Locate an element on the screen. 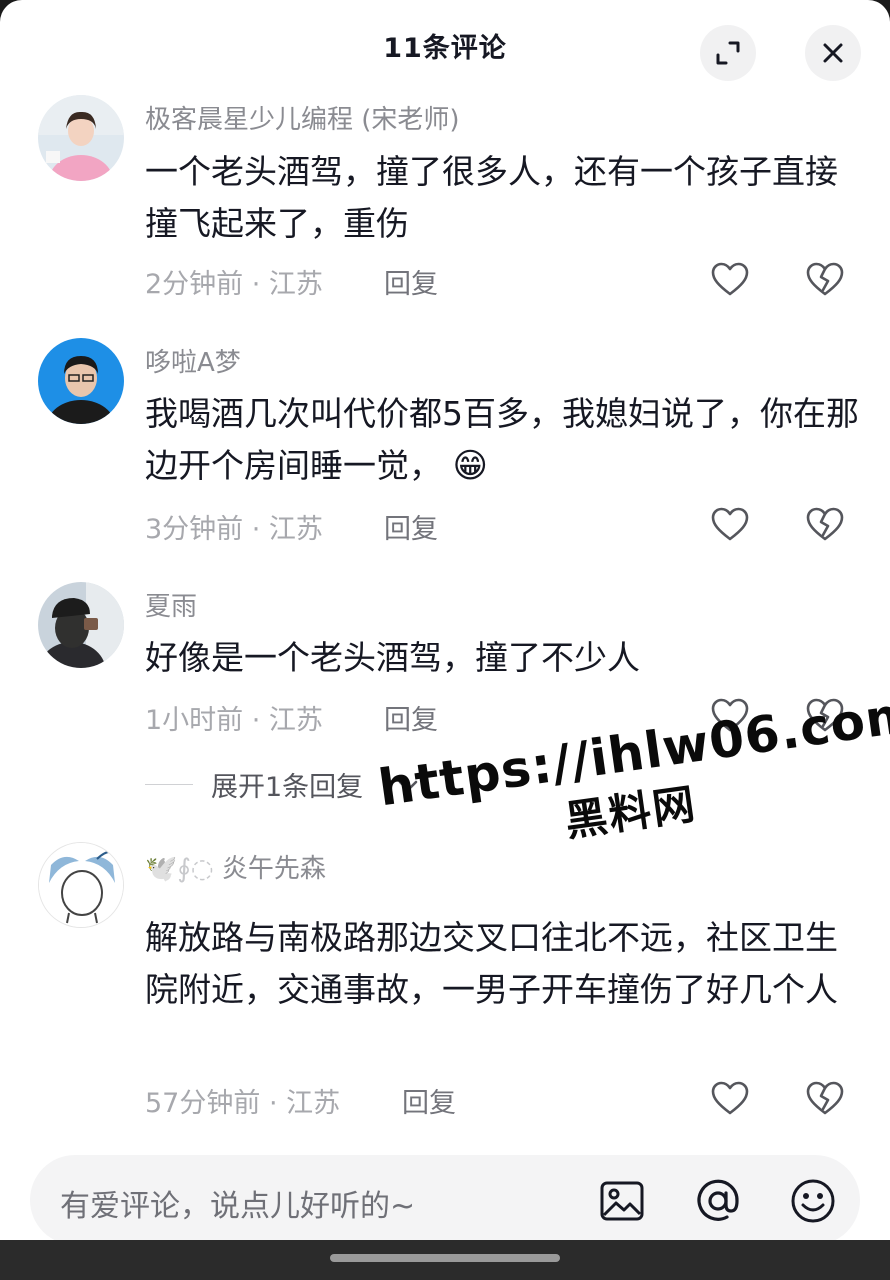 This screenshot has width=890, height=1280. chevron-down-icon is located at coordinates (408, 786).